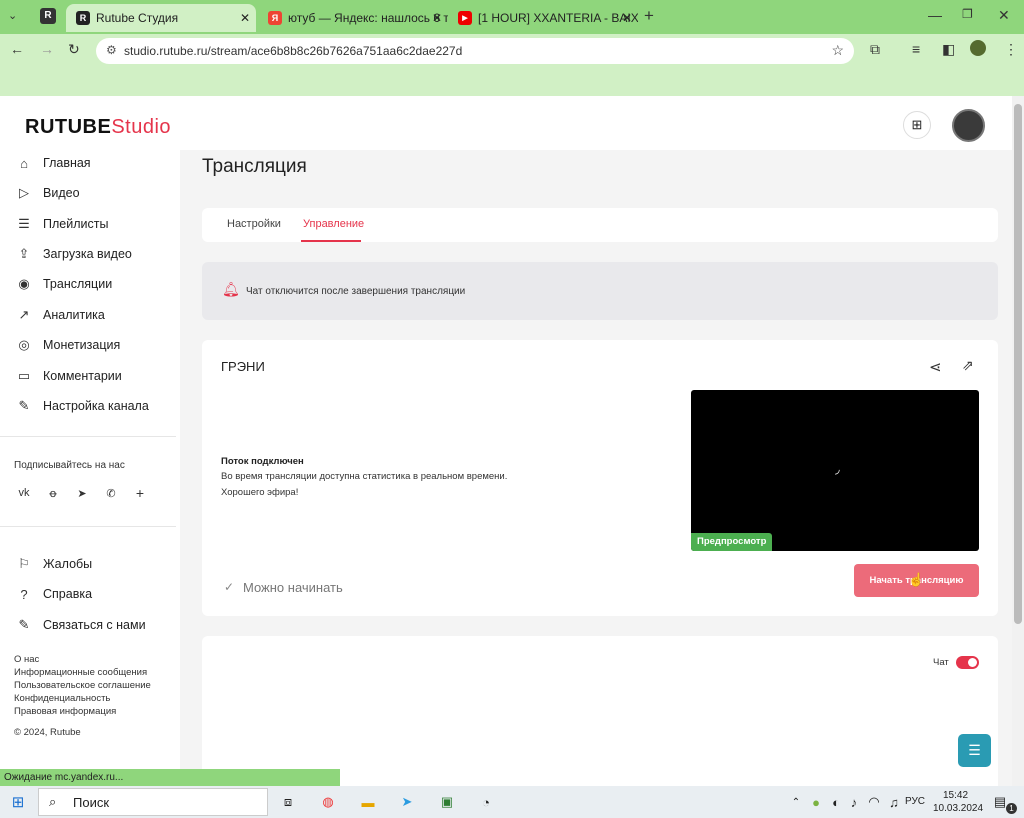 The height and width of the screenshot is (818, 1024). What do you see at coordinates (254, 224) in the screenshot?
I see `tab-settings: Настройки` at bounding box center [254, 224].